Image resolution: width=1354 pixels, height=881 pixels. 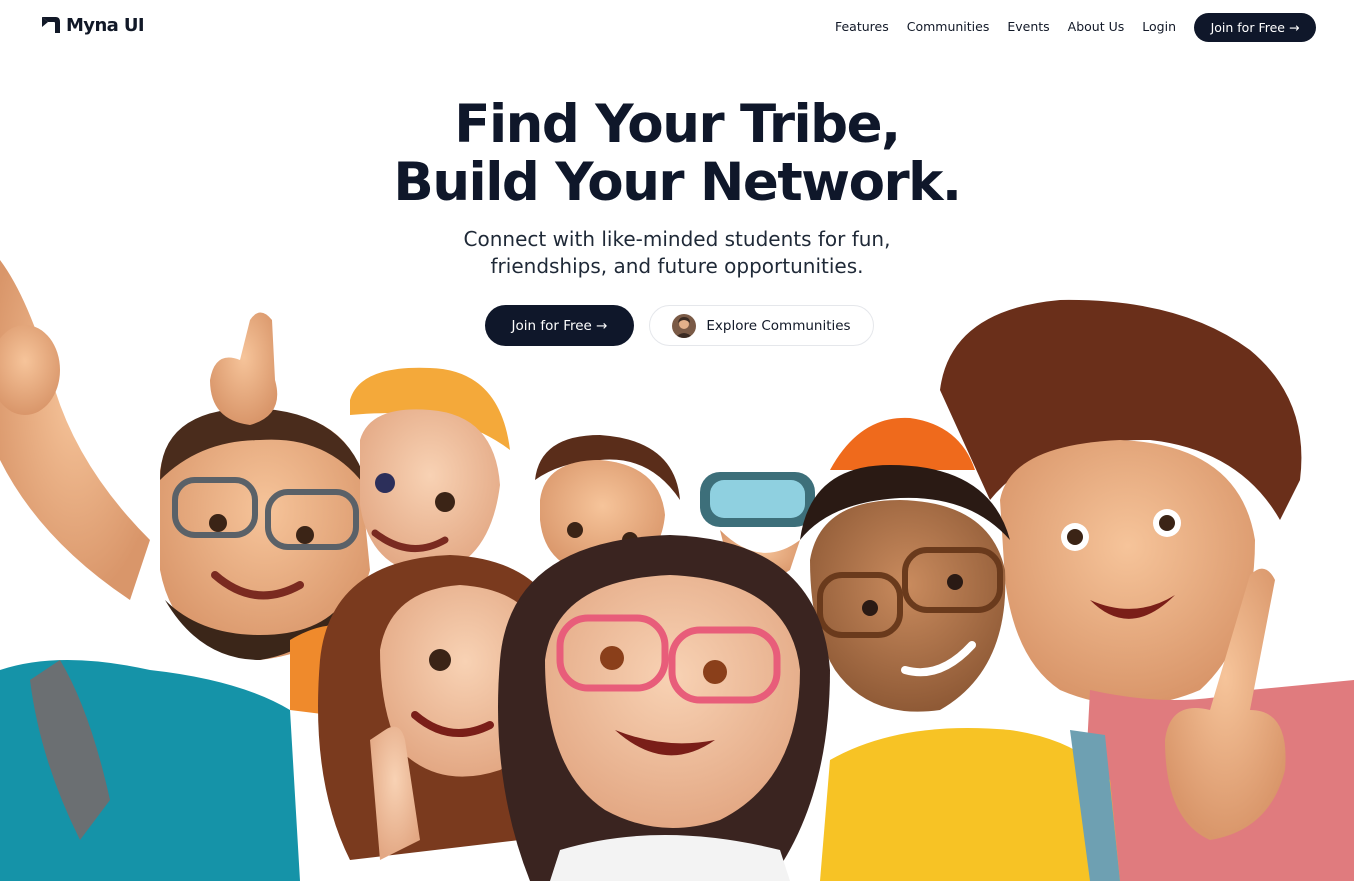 I want to click on explore-communities-label: Explore Communities, so click(x=778, y=325).